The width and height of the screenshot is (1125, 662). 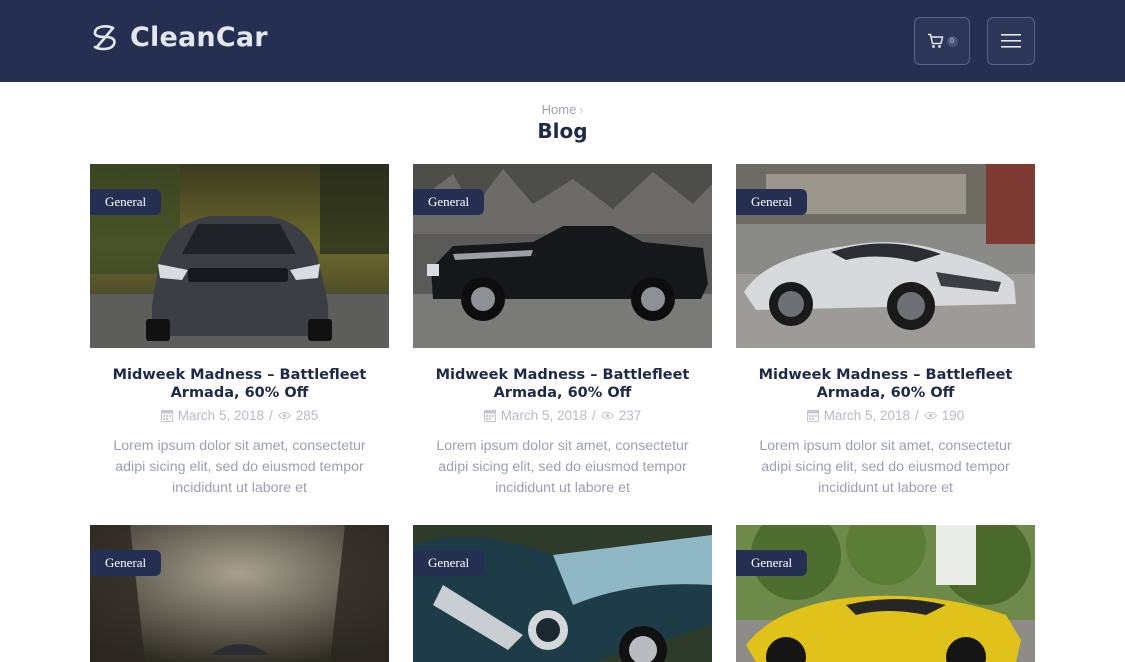 I want to click on post-views: 237, so click(x=630, y=415).